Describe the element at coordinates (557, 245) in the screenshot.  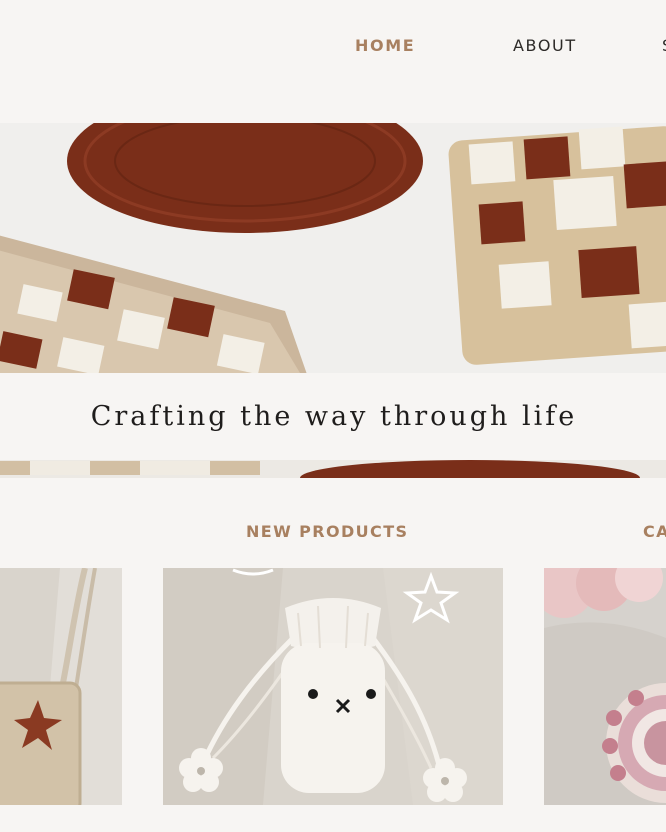
I see `right-checkered-square` at that location.